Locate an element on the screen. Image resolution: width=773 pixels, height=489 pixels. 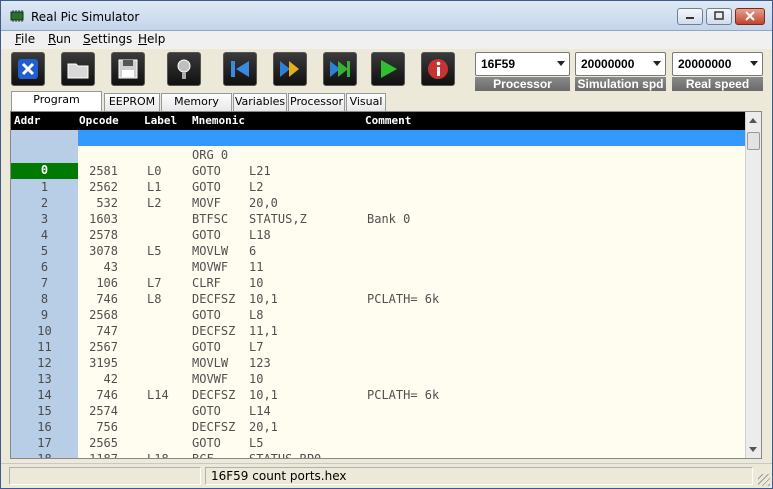
row-label: L1 is located at coordinates (154, 187).